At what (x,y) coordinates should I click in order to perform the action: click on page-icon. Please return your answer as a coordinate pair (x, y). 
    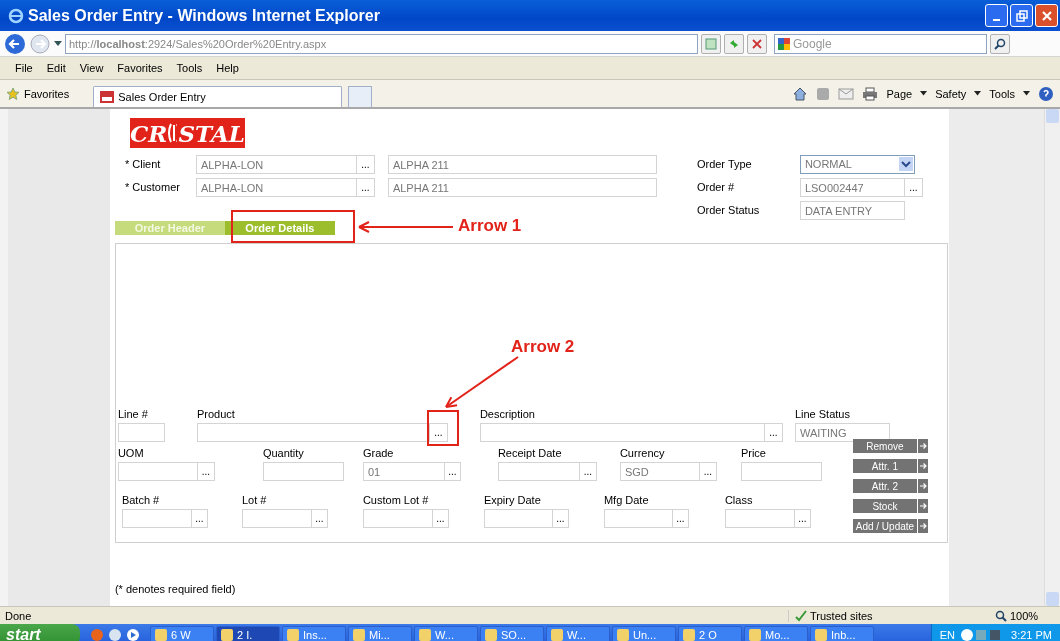
    Looking at the image, I should click on (711, 43).